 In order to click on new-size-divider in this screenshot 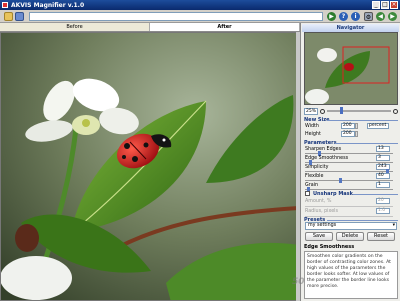, I will do `click(362, 120)`.